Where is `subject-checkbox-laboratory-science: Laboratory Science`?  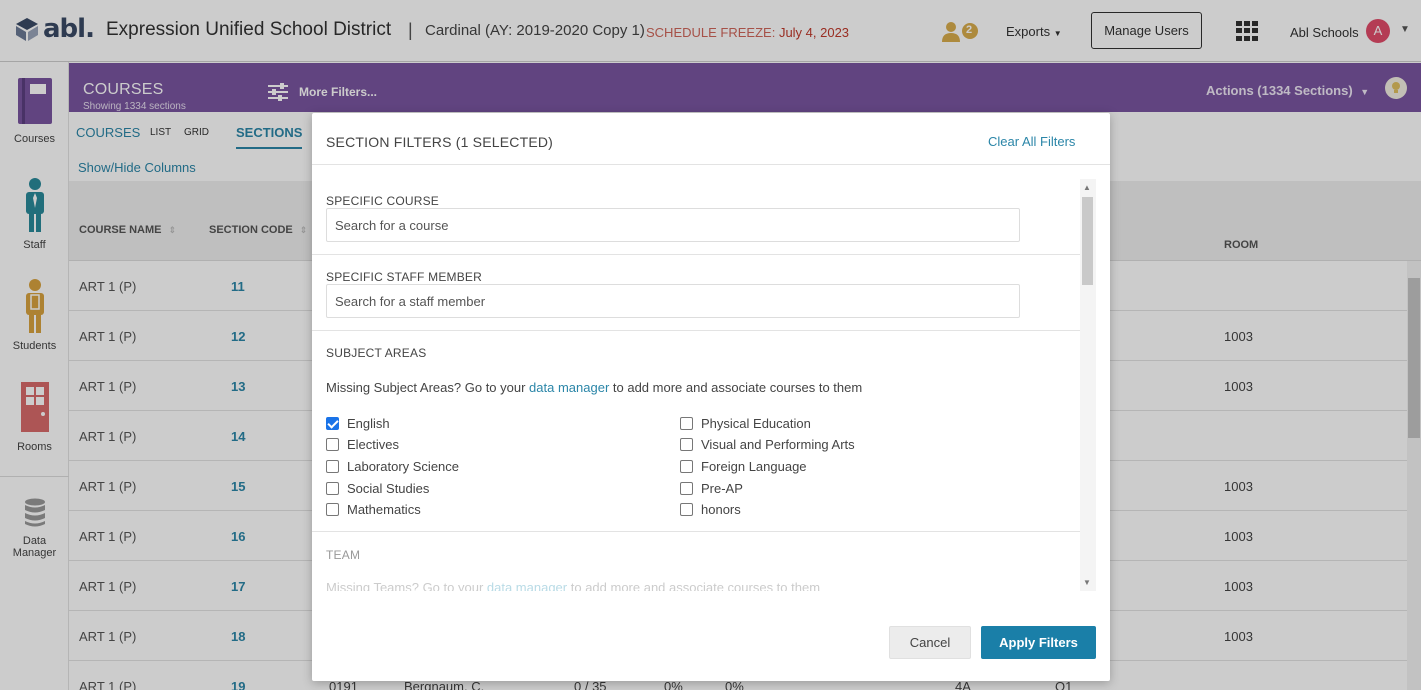 subject-checkbox-laboratory-science: Laboratory Science is located at coordinates (392, 466).